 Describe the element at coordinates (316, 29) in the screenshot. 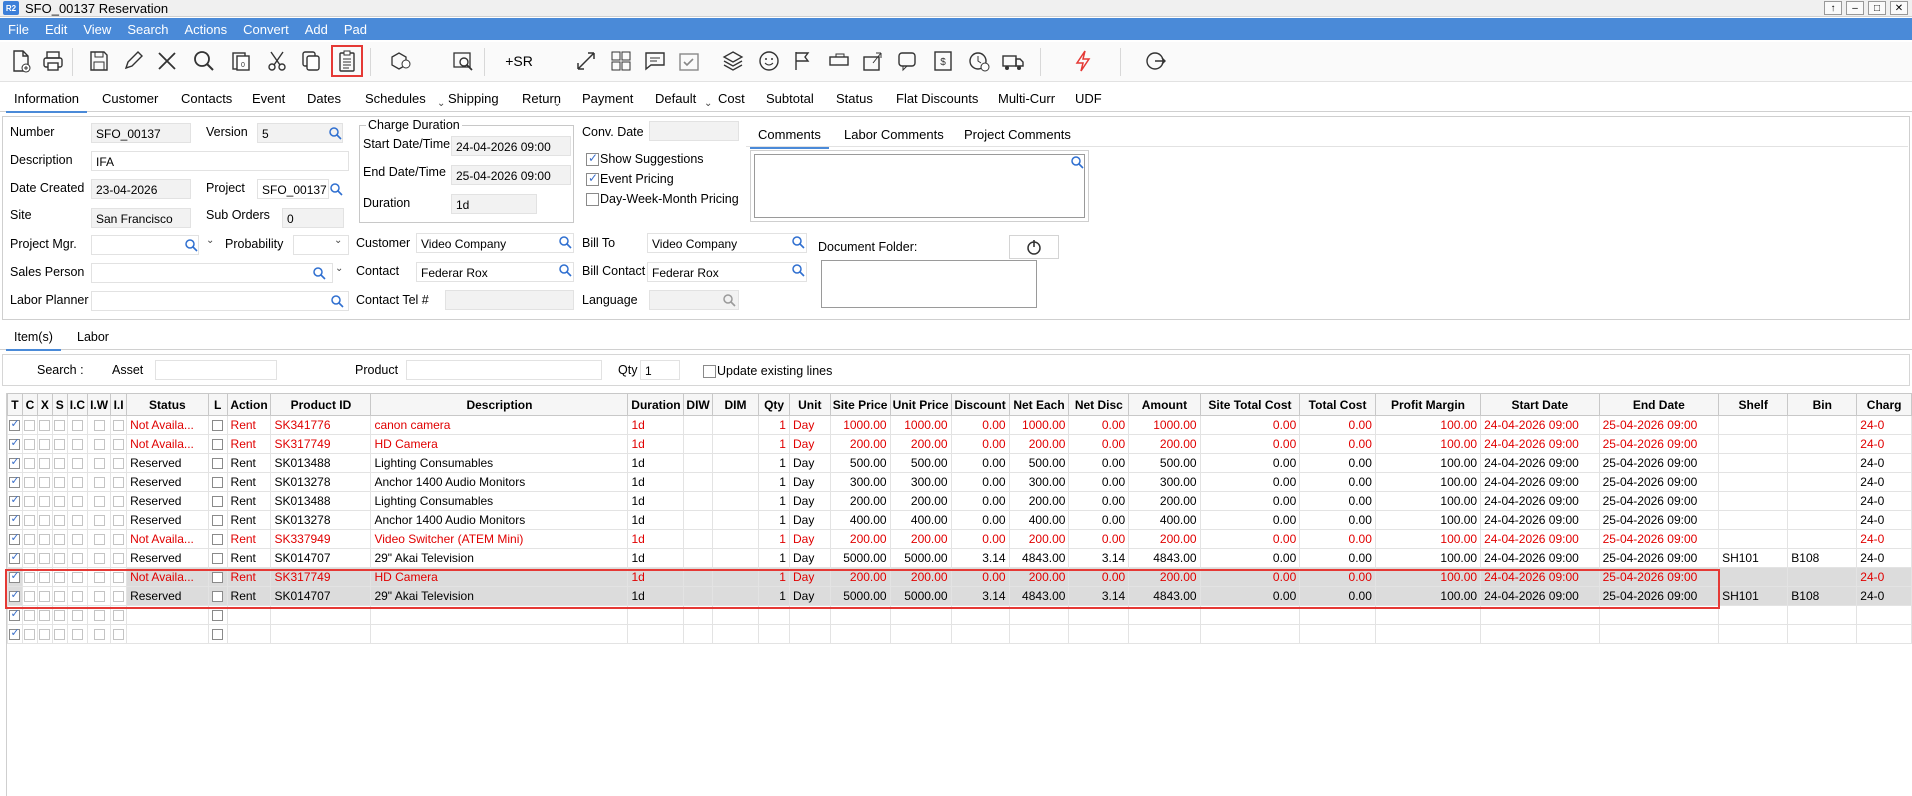

I see `menu-add: Add` at that location.